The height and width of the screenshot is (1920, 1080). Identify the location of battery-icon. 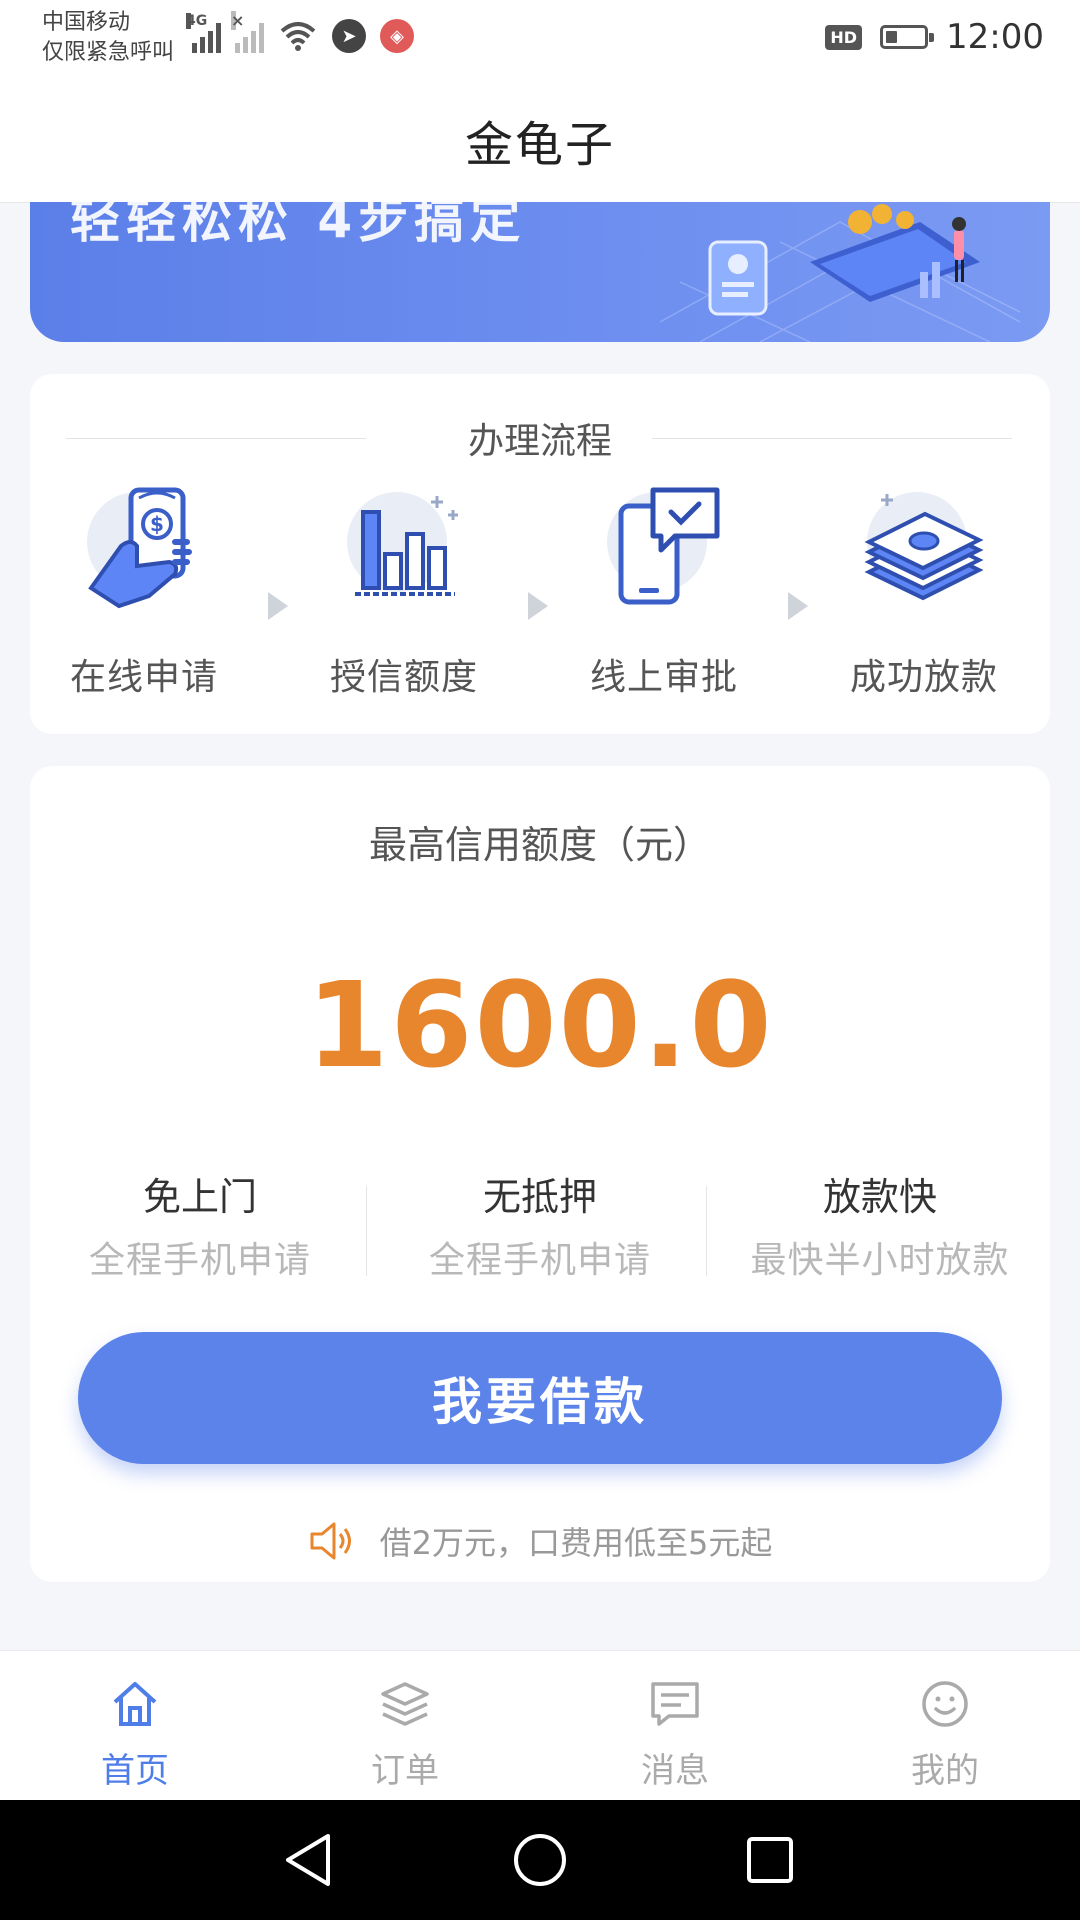
(907, 37).